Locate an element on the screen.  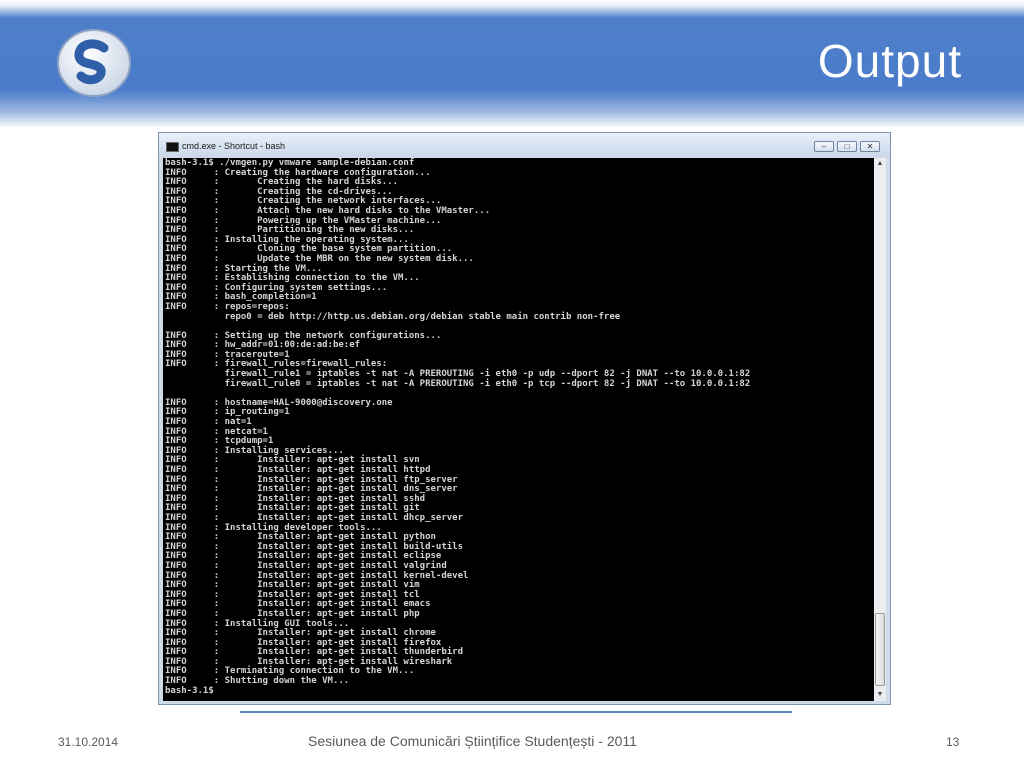
vertical-scrollbar: ▲ ▼ is located at coordinates (880, 429).